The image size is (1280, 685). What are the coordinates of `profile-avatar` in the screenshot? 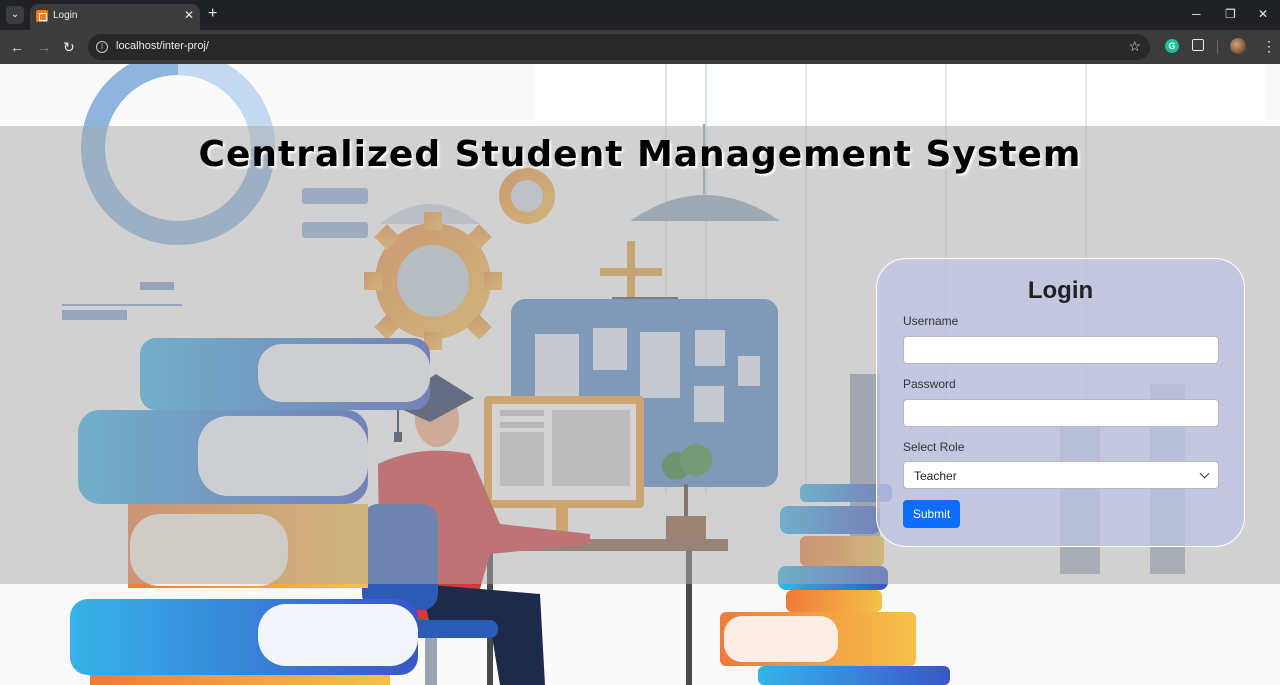 It's located at (1238, 46).